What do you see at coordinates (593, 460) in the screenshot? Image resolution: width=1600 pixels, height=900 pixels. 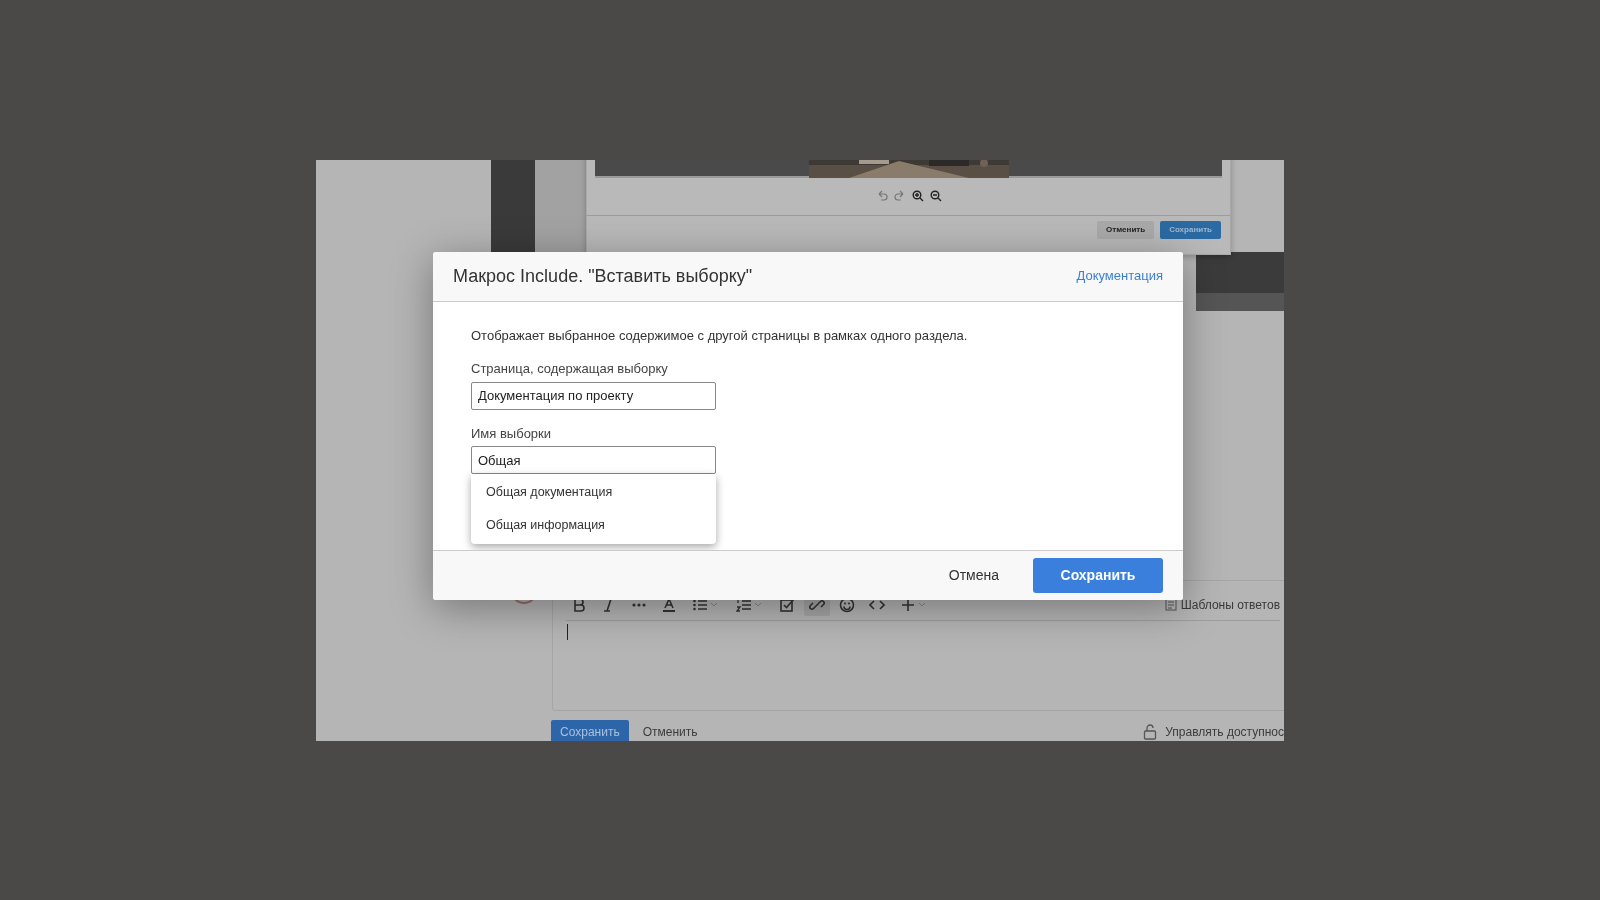 I see `input-field: Общая` at bounding box center [593, 460].